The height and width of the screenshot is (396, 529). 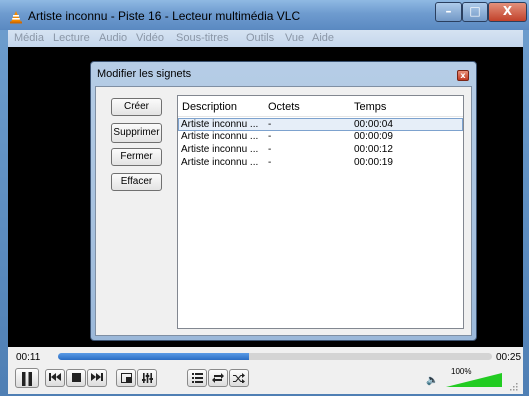 I want to click on list-item: Artiste inconnu ... - 00:00:09, so click(x=320, y=137).